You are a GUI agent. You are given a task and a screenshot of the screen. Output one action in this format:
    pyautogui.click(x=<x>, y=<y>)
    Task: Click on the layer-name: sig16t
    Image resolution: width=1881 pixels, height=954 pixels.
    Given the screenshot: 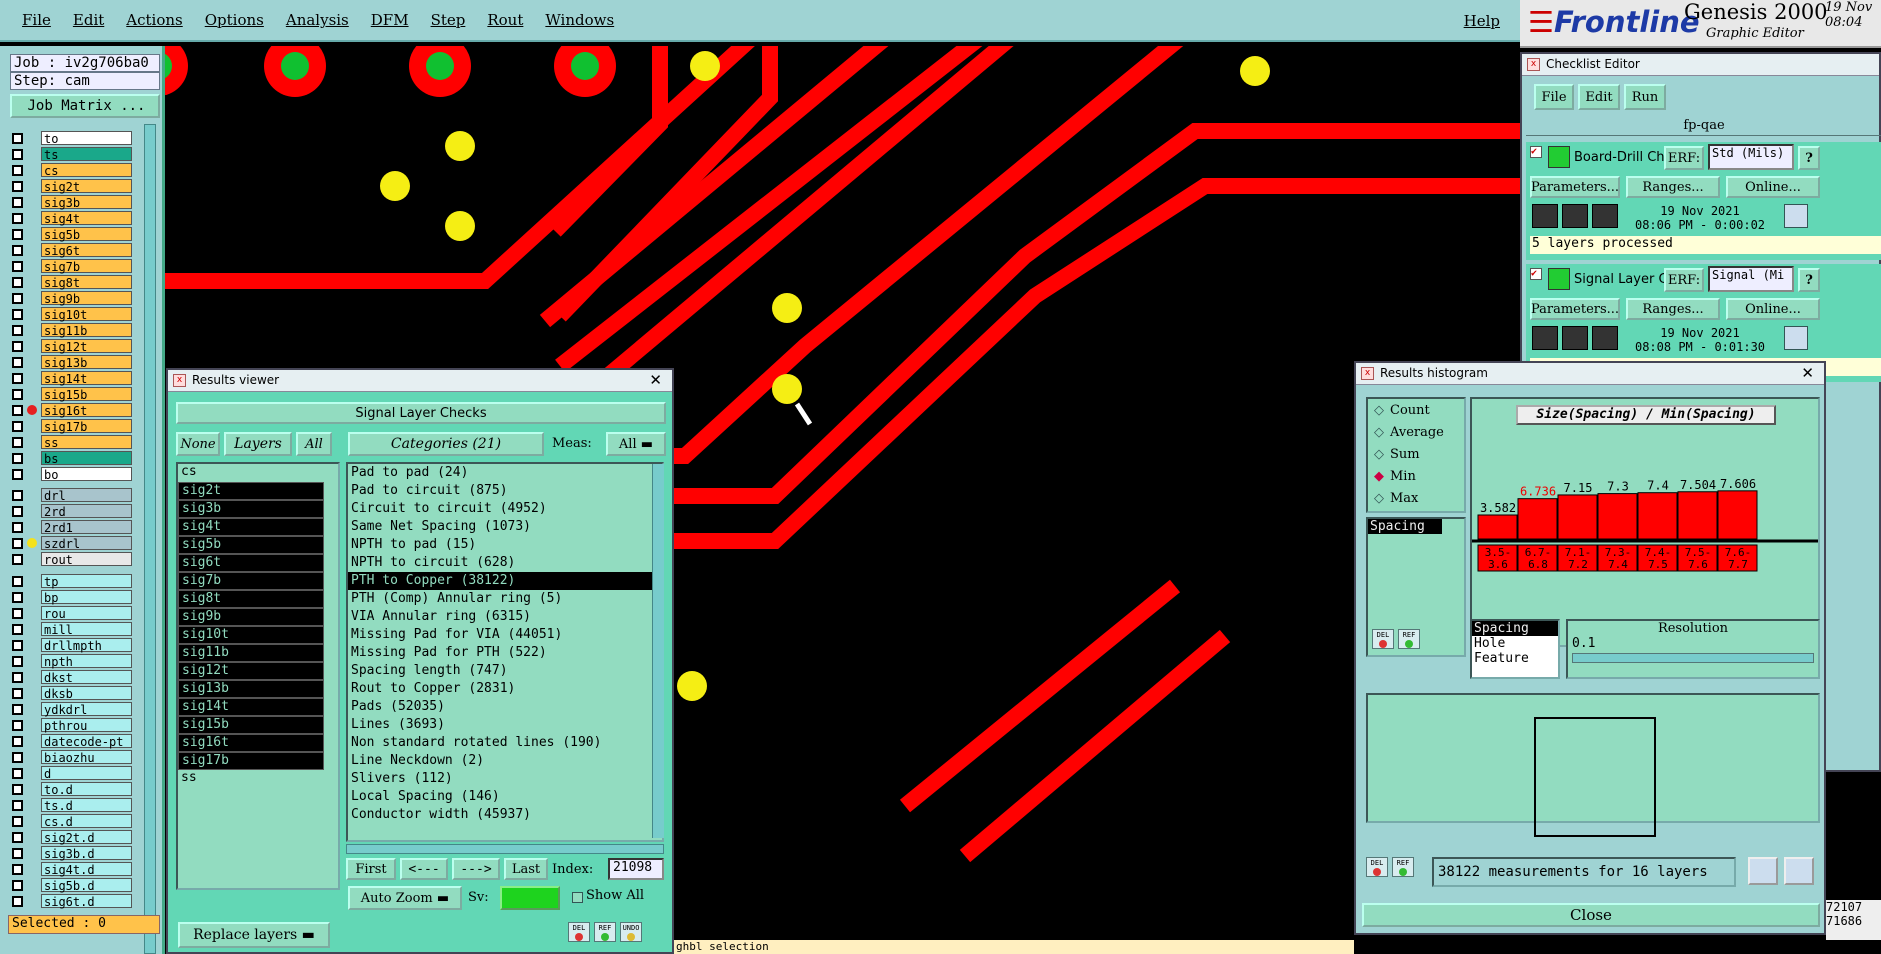 What is the action you would take?
    pyautogui.click(x=86, y=410)
    